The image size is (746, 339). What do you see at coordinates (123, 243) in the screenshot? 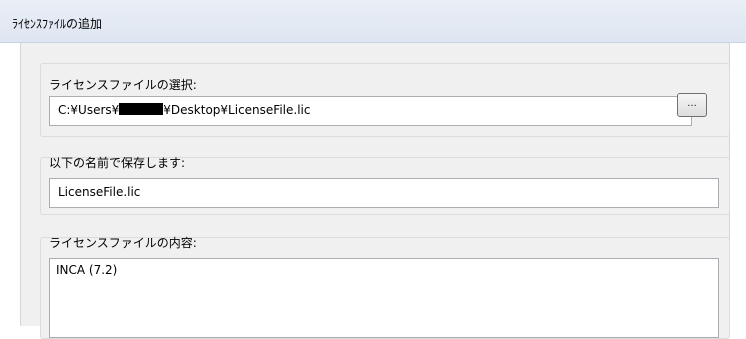
I see `license-contents-label: ライセンスファイルの内容:` at bounding box center [123, 243].